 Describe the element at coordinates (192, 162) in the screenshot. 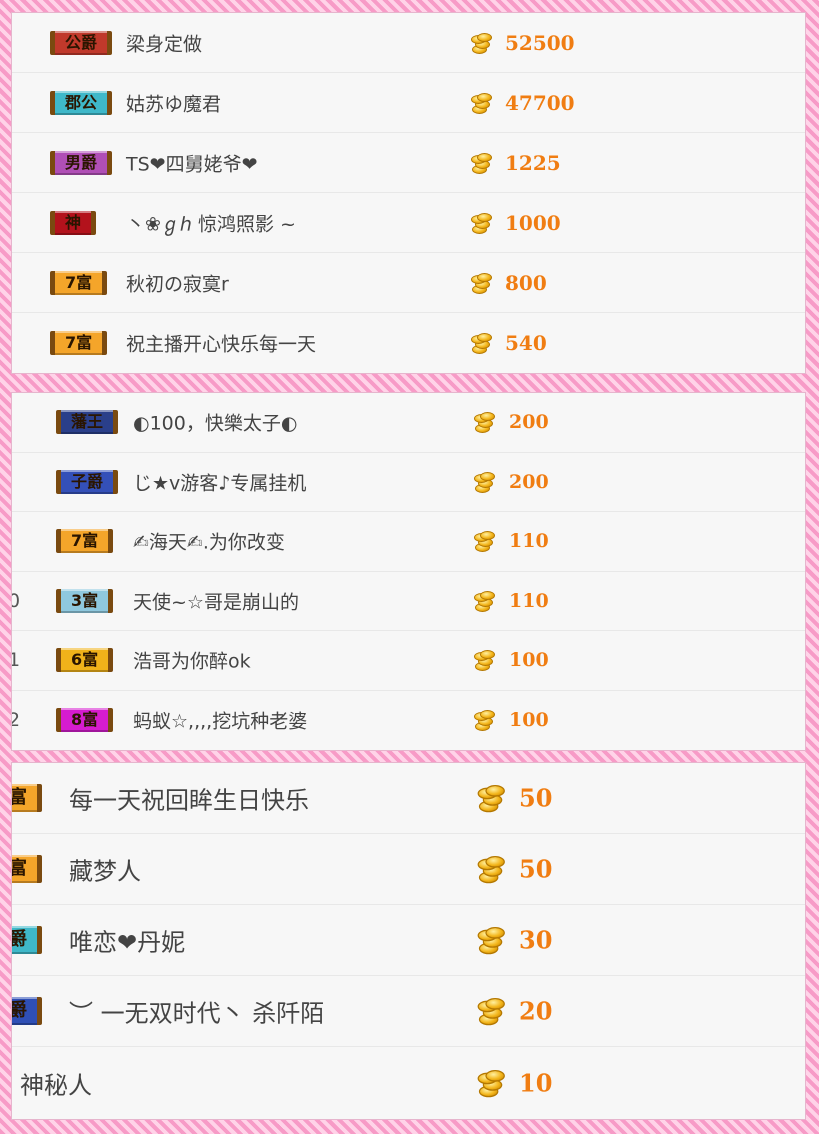

I see `user-nickname: TS❤四舅姥爷❤` at that location.